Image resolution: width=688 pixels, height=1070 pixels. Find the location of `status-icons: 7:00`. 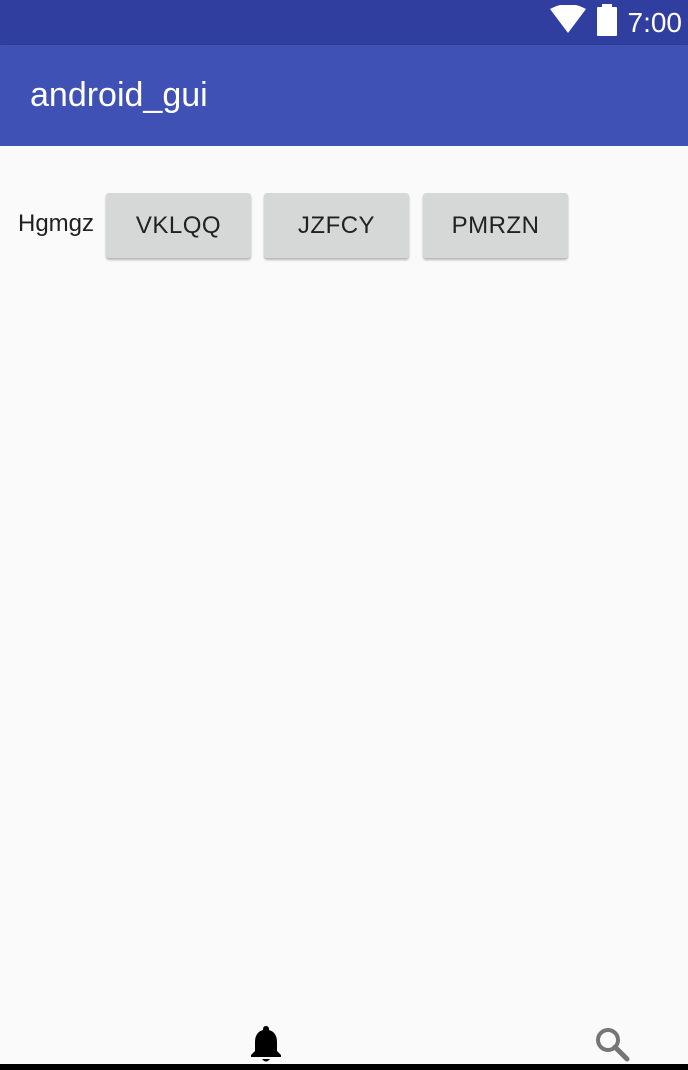

status-icons: 7:00 is located at coordinates (616, 22).